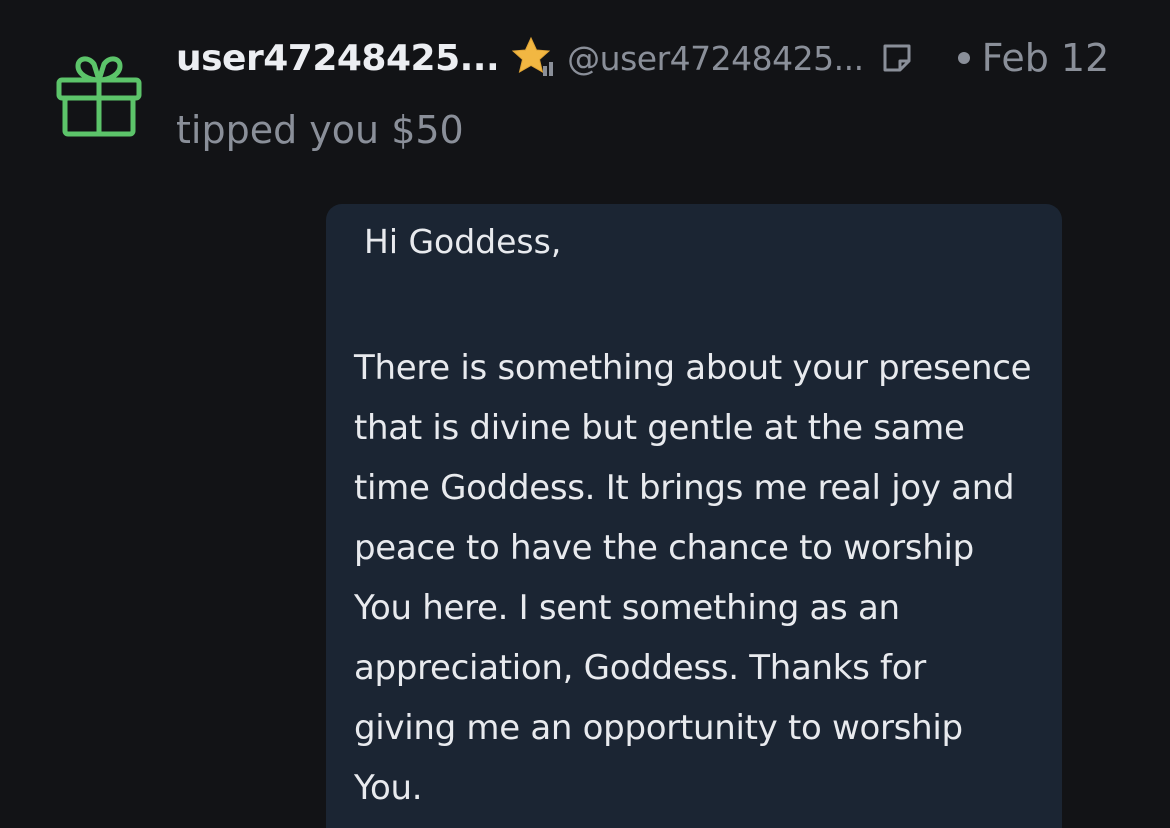  I want to click on tip-text: tipped you, so click(284, 130).